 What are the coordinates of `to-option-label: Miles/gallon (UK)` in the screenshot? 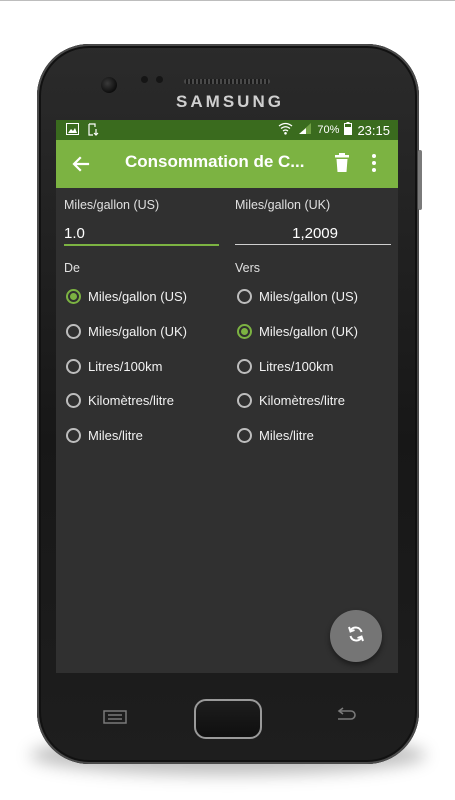 It's located at (308, 331).